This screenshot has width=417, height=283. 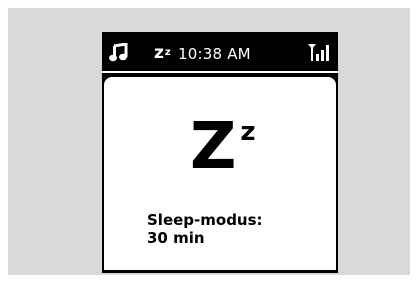 I want to click on sleep-indicator-z: z, so click(x=159, y=53).